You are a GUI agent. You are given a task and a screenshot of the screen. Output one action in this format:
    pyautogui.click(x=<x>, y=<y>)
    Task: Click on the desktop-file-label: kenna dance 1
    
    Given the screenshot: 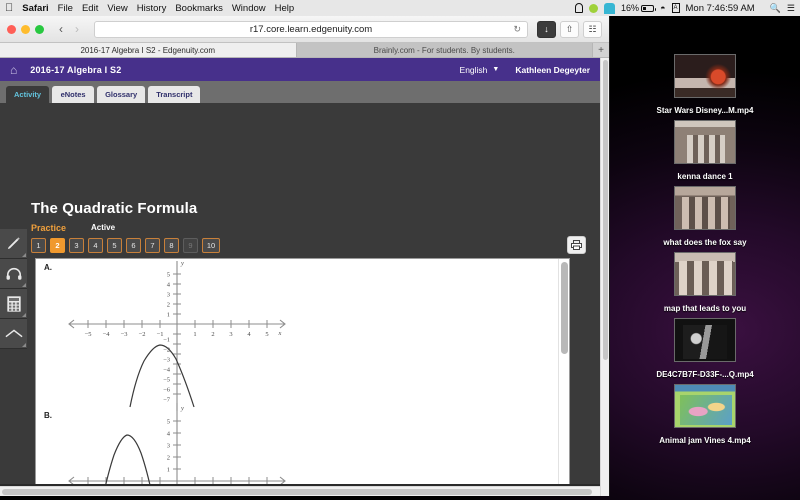 What is the action you would take?
    pyautogui.click(x=705, y=176)
    